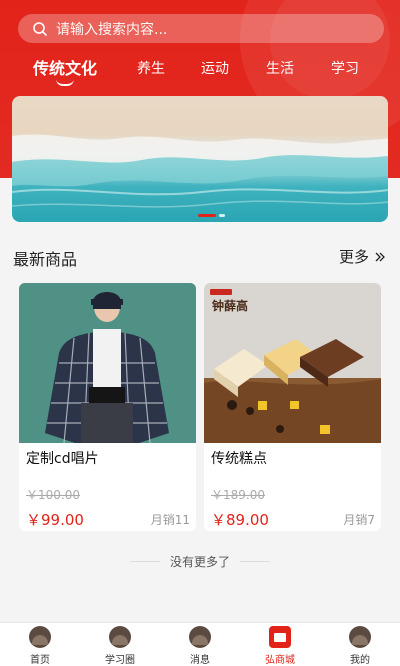  What do you see at coordinates (200, 171) in the screenshot?
I see `beach-banner-image` at bounding box center [200, 171].